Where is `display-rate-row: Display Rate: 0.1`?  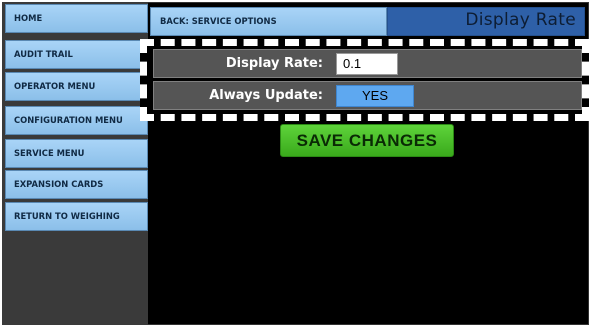 display-rate-row: Display Rate: 0.1 is located at coordinates (367, 63).